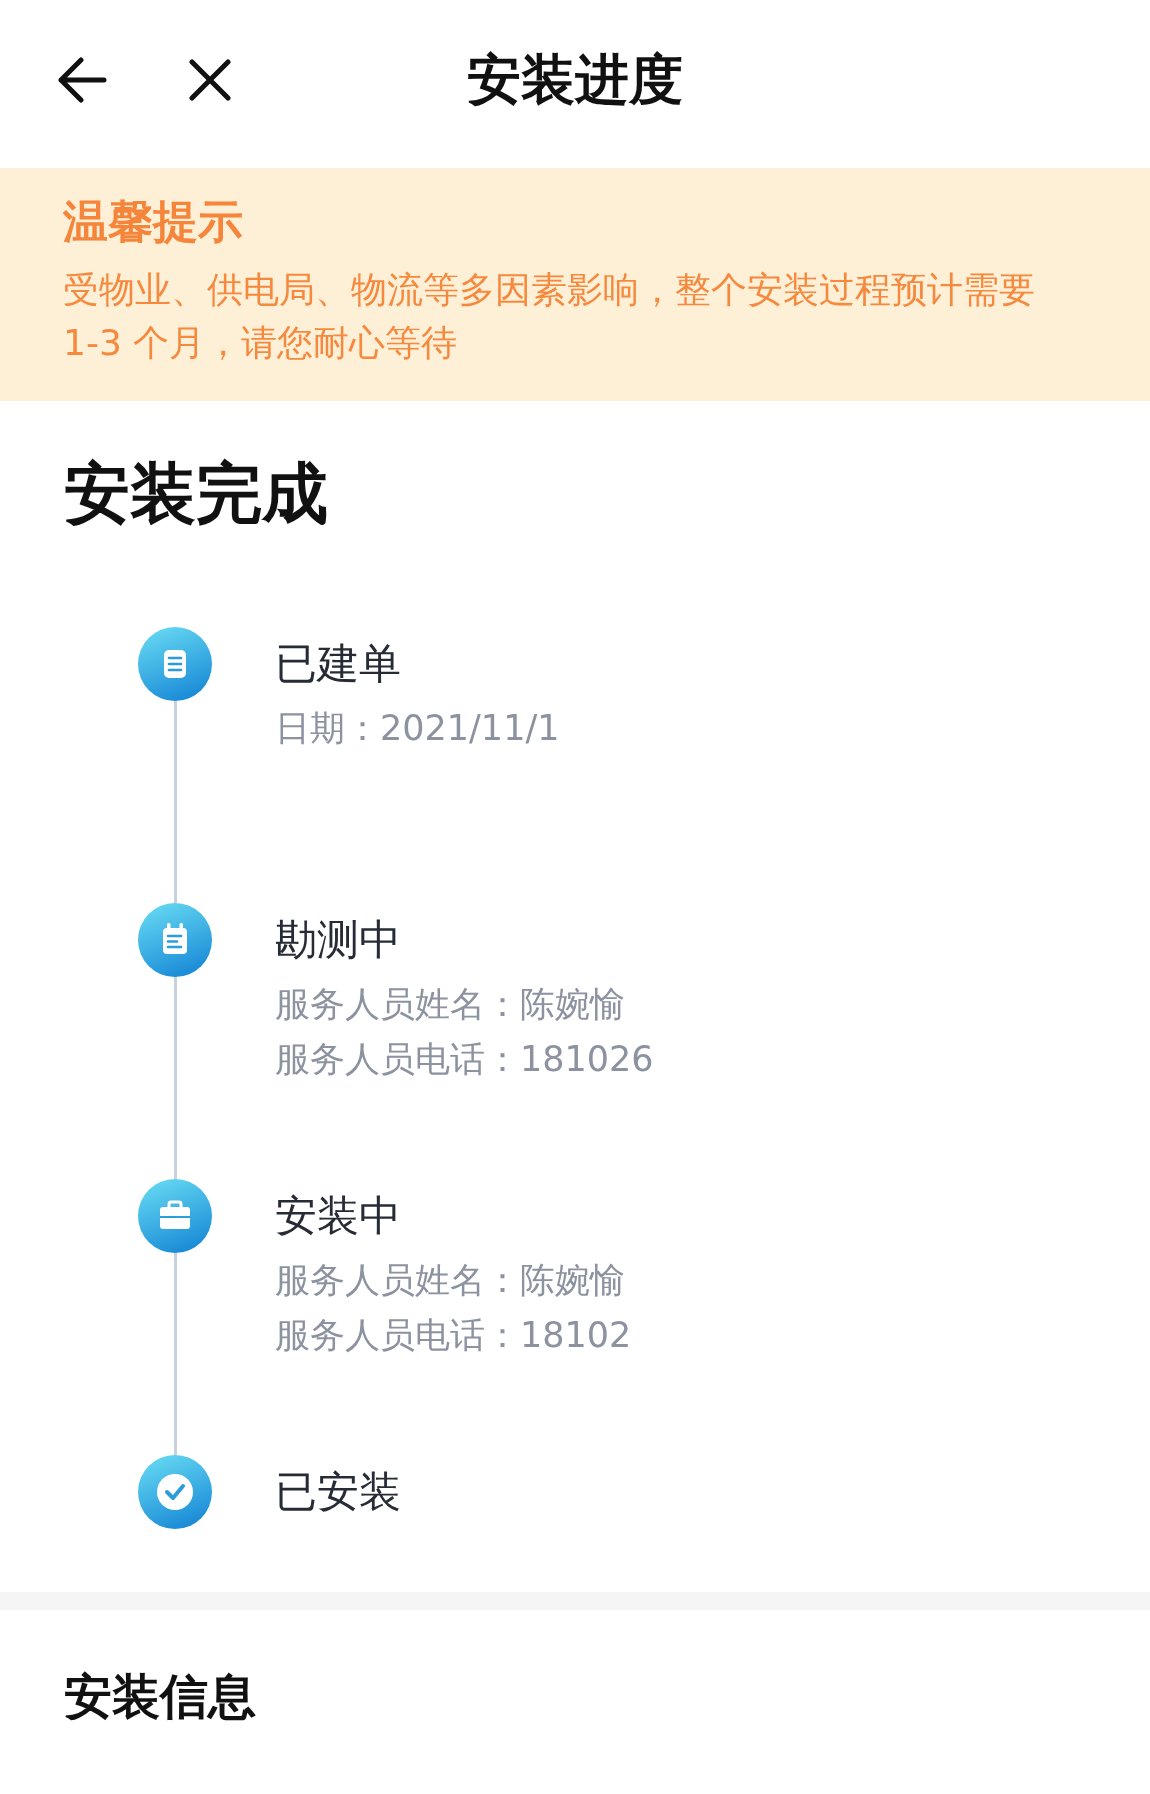 The image size is (1150, 1794). I want to click on step-title: 安装中, so click(338, 1216).